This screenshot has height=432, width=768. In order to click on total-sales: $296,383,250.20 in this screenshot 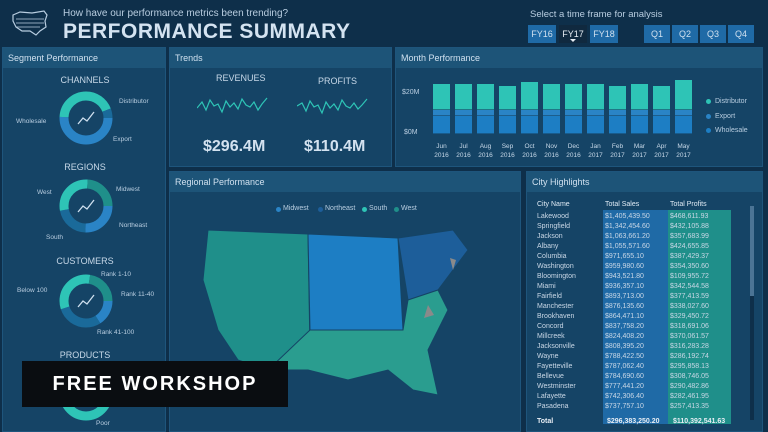, I will do `click(633, 421)`.